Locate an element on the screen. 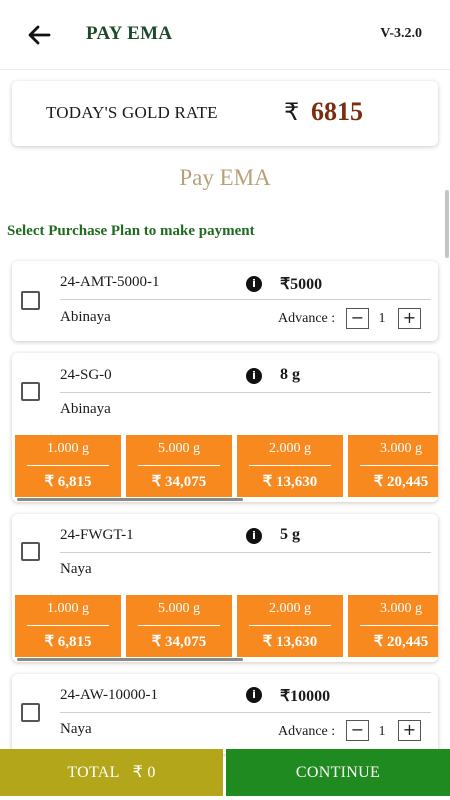  plan-code: 24-FWGT-1 is located at coordinates (97, 535).